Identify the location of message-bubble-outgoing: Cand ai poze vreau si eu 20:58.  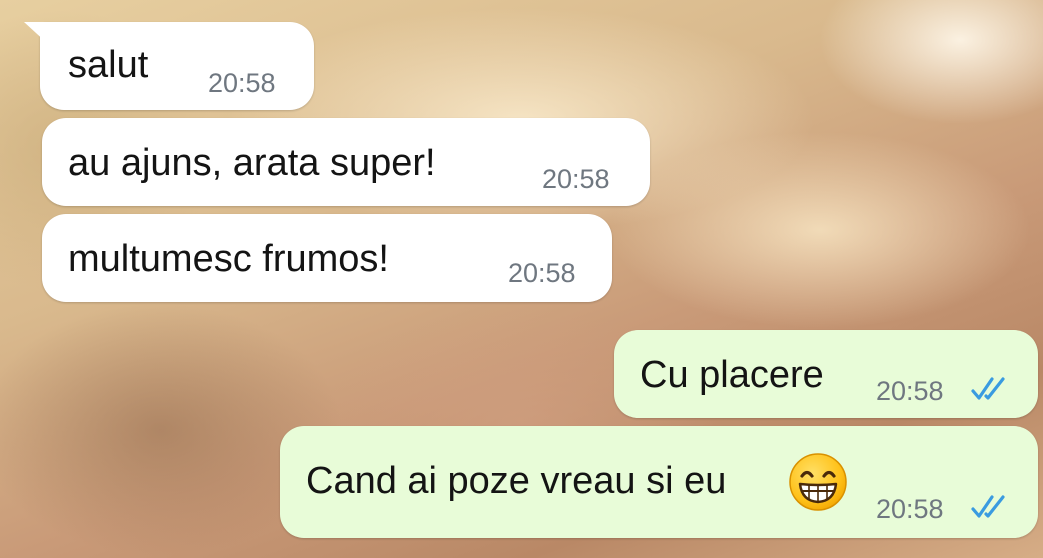
(659, 482).